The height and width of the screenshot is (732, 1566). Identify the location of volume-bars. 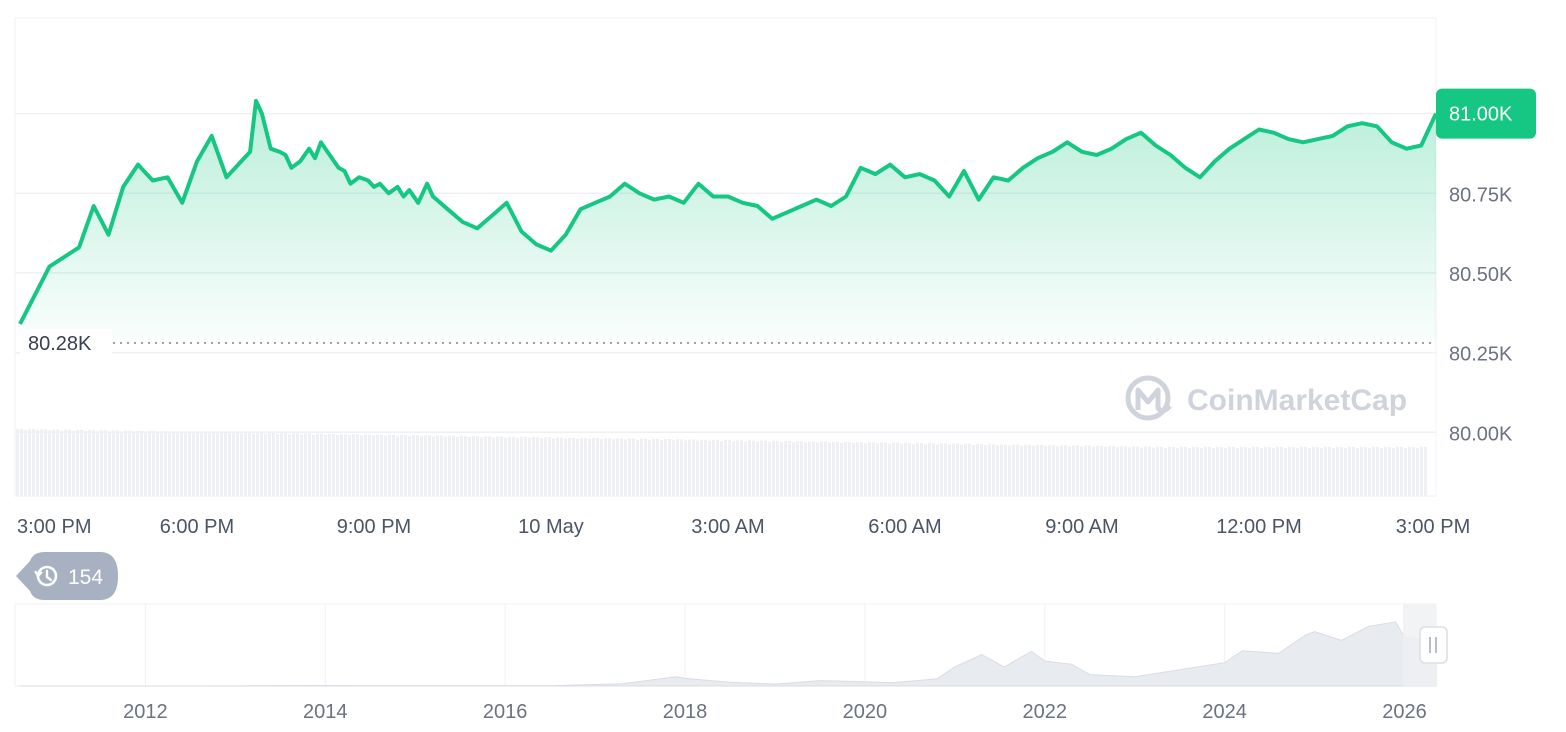
(721, 462).